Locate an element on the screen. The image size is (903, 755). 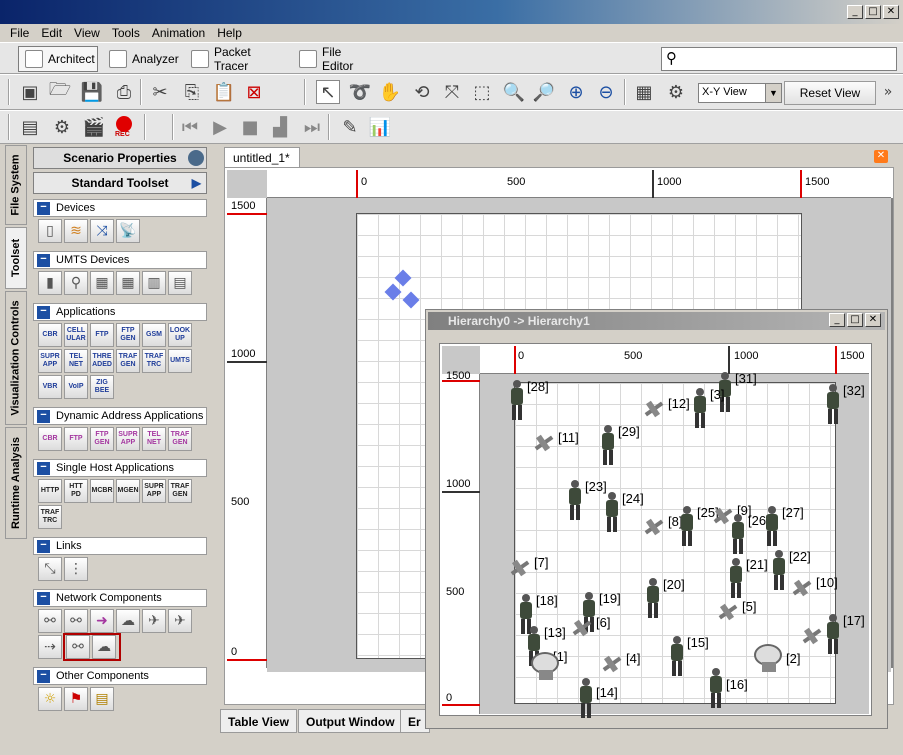
app-gsm: GSM is located at coordinates (154, 335).